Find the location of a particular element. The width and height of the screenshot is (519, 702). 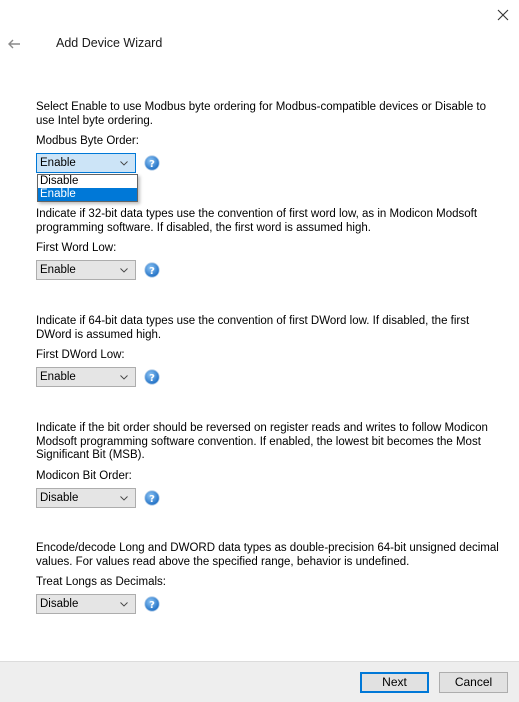

back-arrow-icon is located at coordinates (14, 44).